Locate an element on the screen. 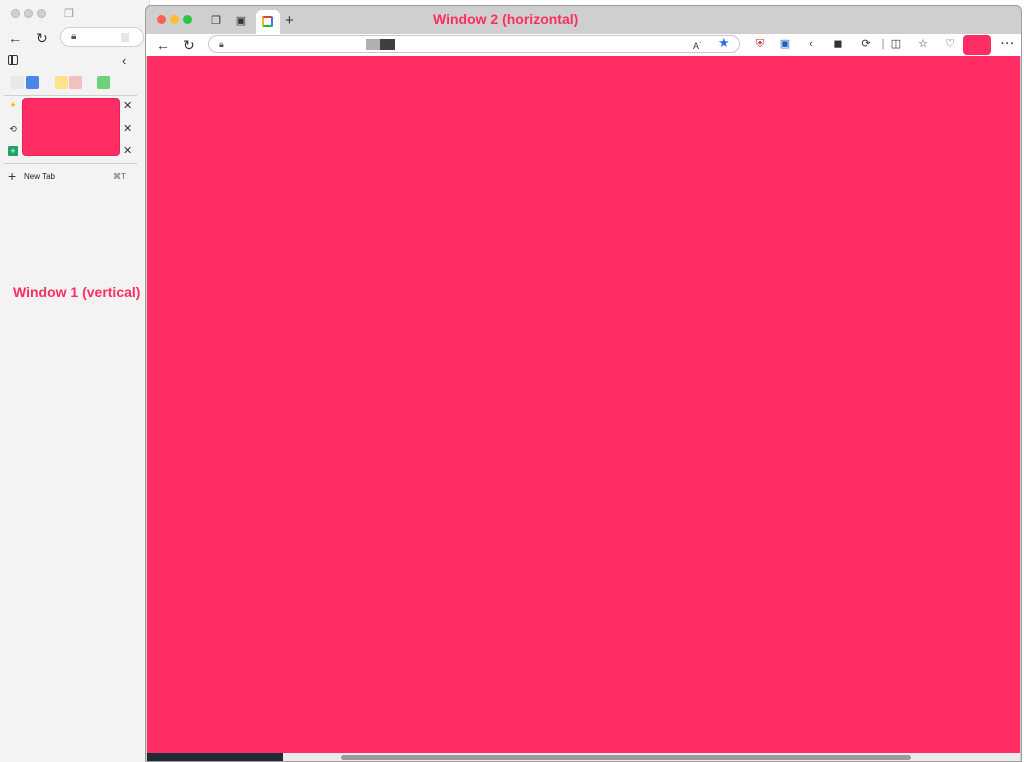 This screenshot has width=1024, height=762. window1-annotation: Window 1 (vertical) is located at coordinates (77, 292).